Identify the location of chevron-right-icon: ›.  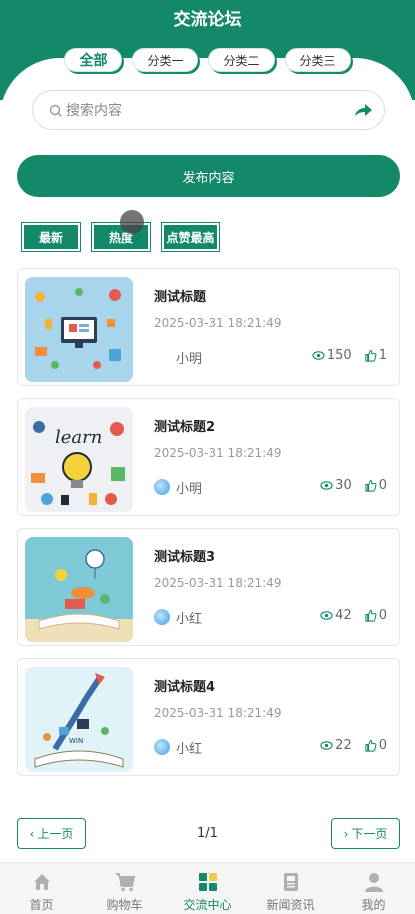
(346, 833).